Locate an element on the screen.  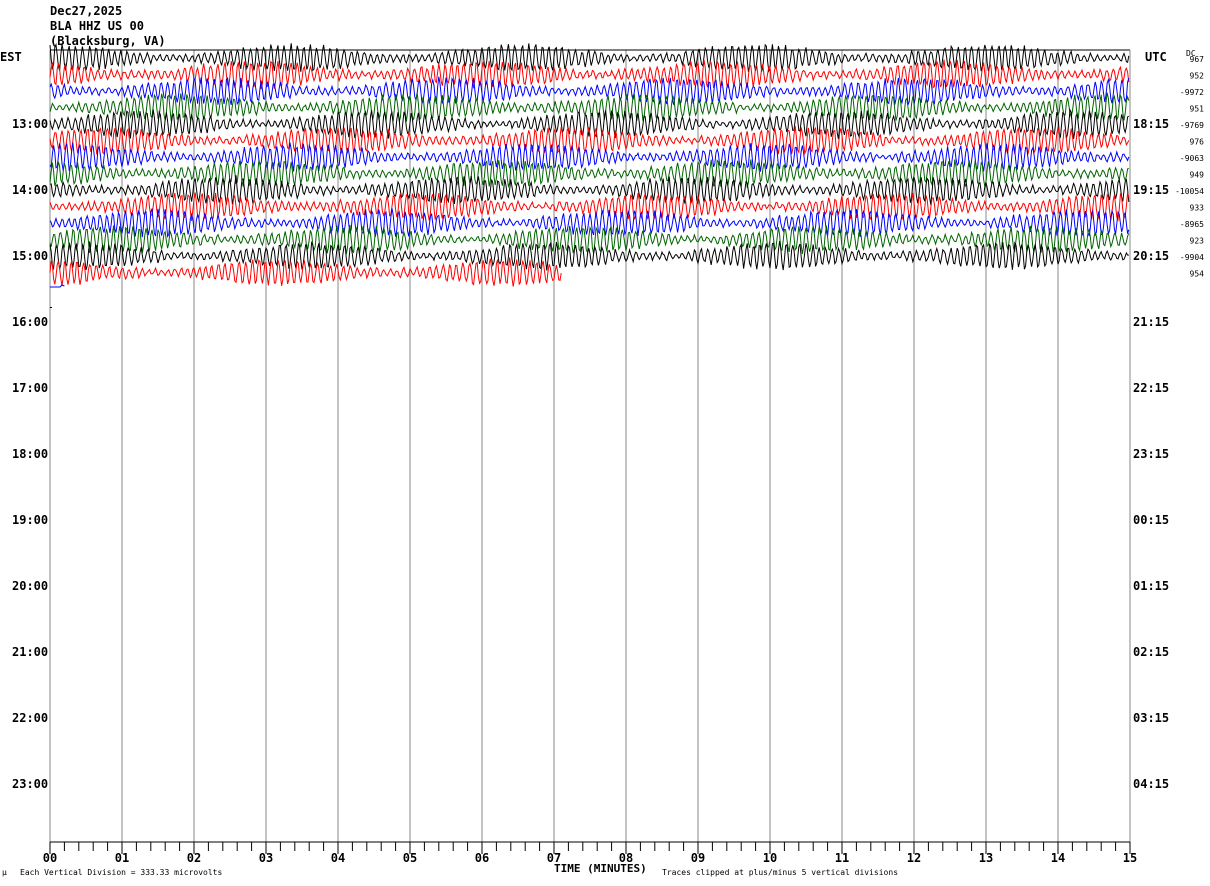
x-tick-label: 15 is located at coordinates (1130, 858).